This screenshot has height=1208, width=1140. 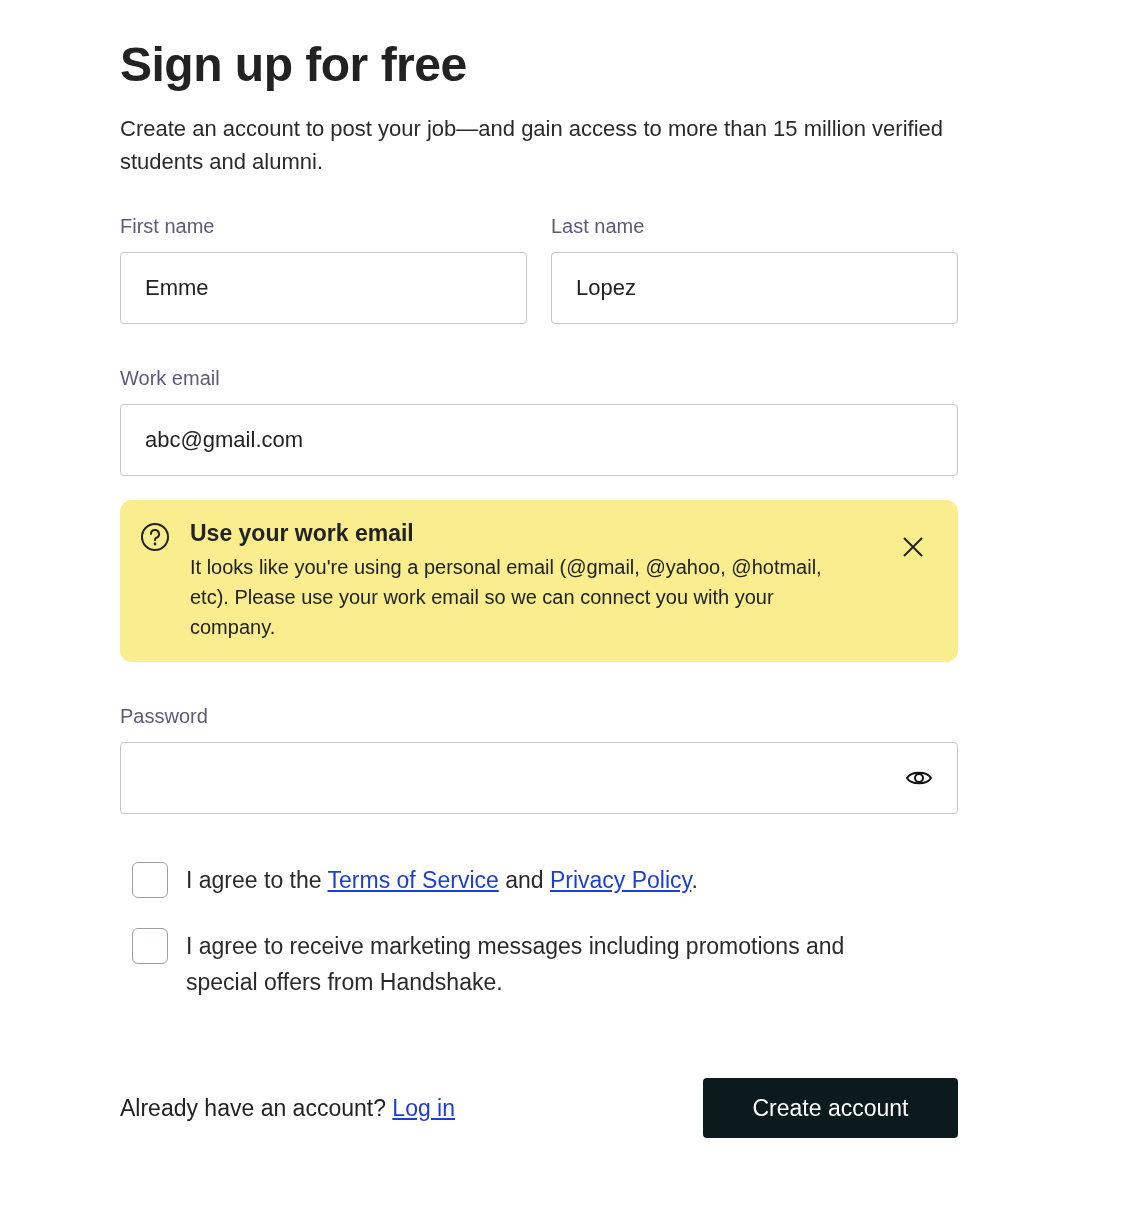 I want to click on alert-message: It looks like you're using a personal email (@gmail, @yahoo, @hotmail, etc). Please use your work email so we can connect you with your company., so click(x=506, y=597).